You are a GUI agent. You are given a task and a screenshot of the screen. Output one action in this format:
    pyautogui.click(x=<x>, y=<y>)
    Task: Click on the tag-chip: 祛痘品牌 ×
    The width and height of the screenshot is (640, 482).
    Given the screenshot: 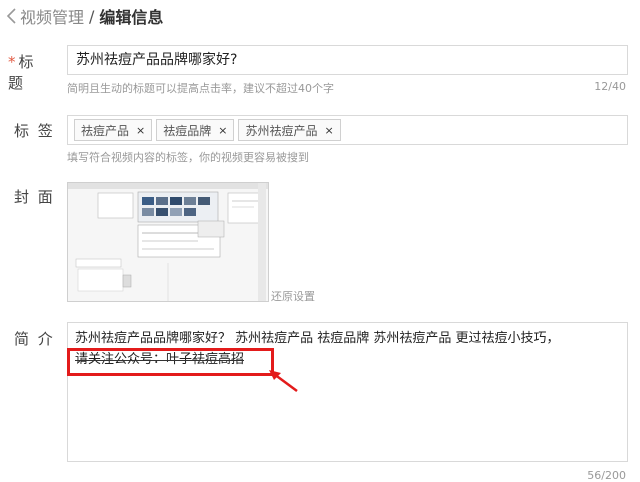 What is the action you would take?
    pyautogui.click(x=195, y=130)
    